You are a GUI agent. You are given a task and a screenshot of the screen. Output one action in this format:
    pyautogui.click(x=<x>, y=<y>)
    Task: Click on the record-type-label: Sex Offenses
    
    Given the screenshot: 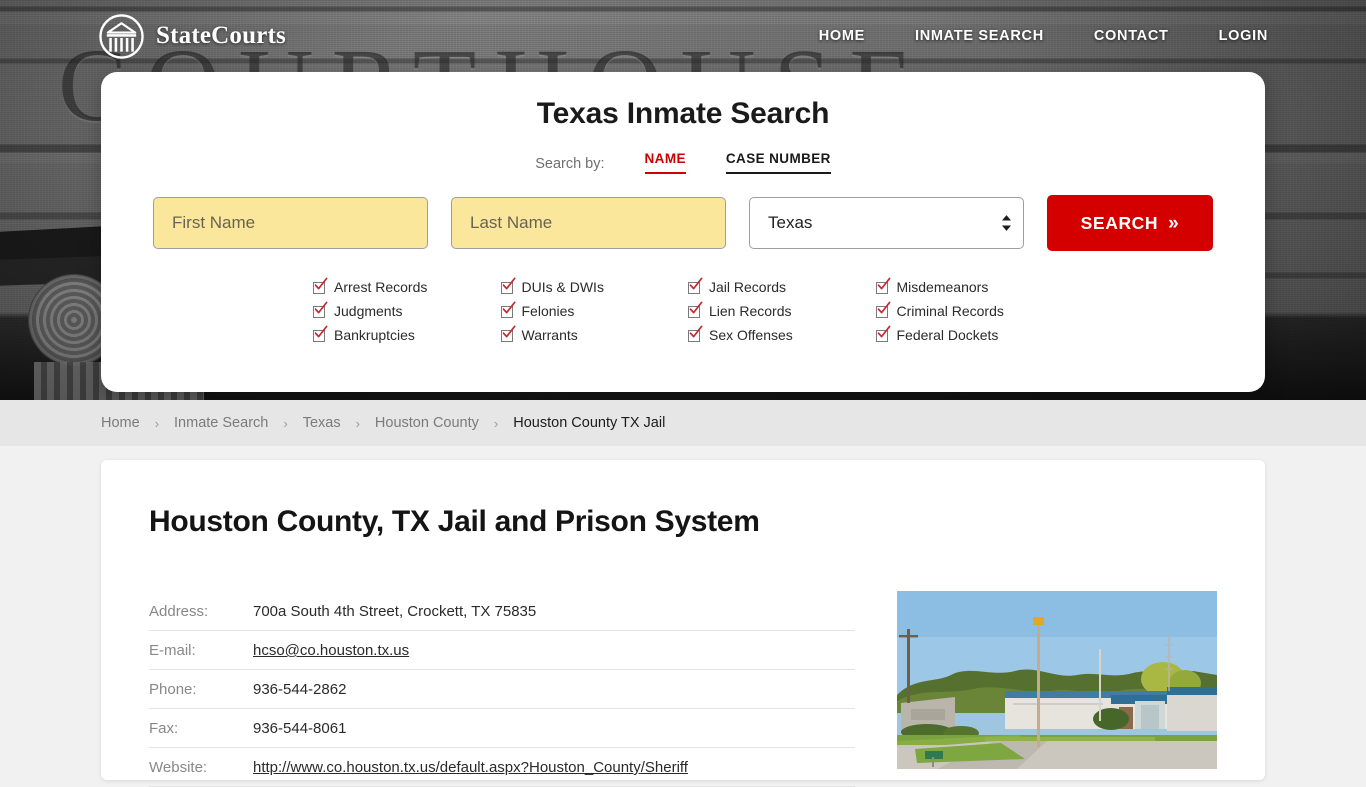 What is the action you would take?
    pyautogui.click(x=751, y=335)
    